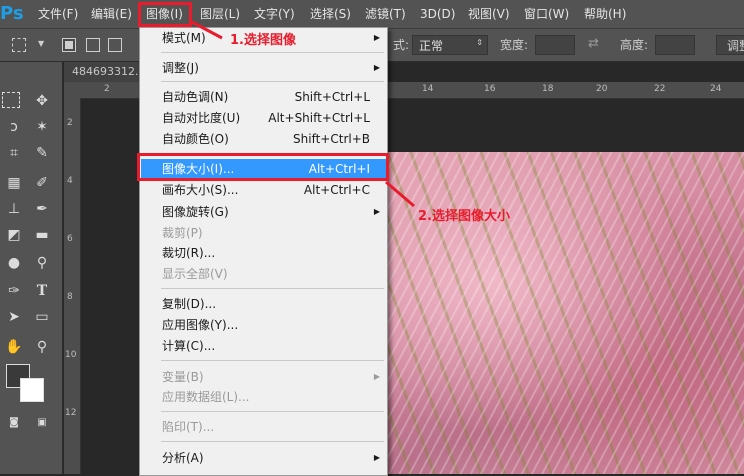 The image size is (744, 476). Describe the element at coordinates (42, 183) in the screenshot. I see `brush-tool-icon: ✐` at that location.